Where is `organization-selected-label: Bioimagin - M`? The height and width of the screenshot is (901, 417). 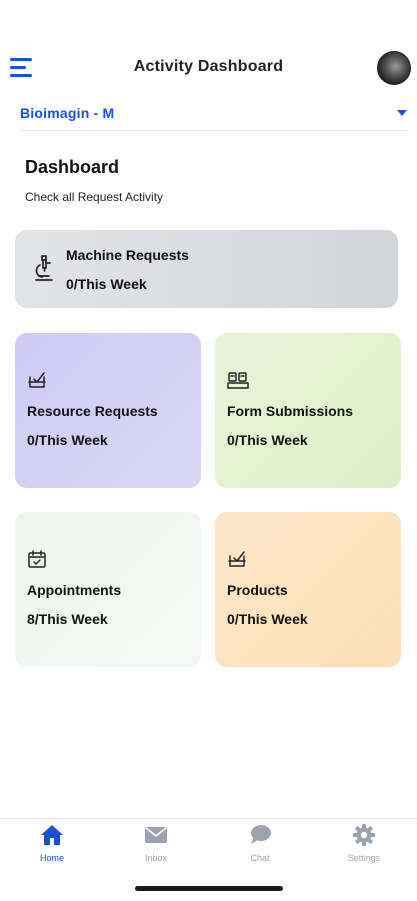 organization-selected-label: Bioimagin - M is located at coordinates (67, 113).